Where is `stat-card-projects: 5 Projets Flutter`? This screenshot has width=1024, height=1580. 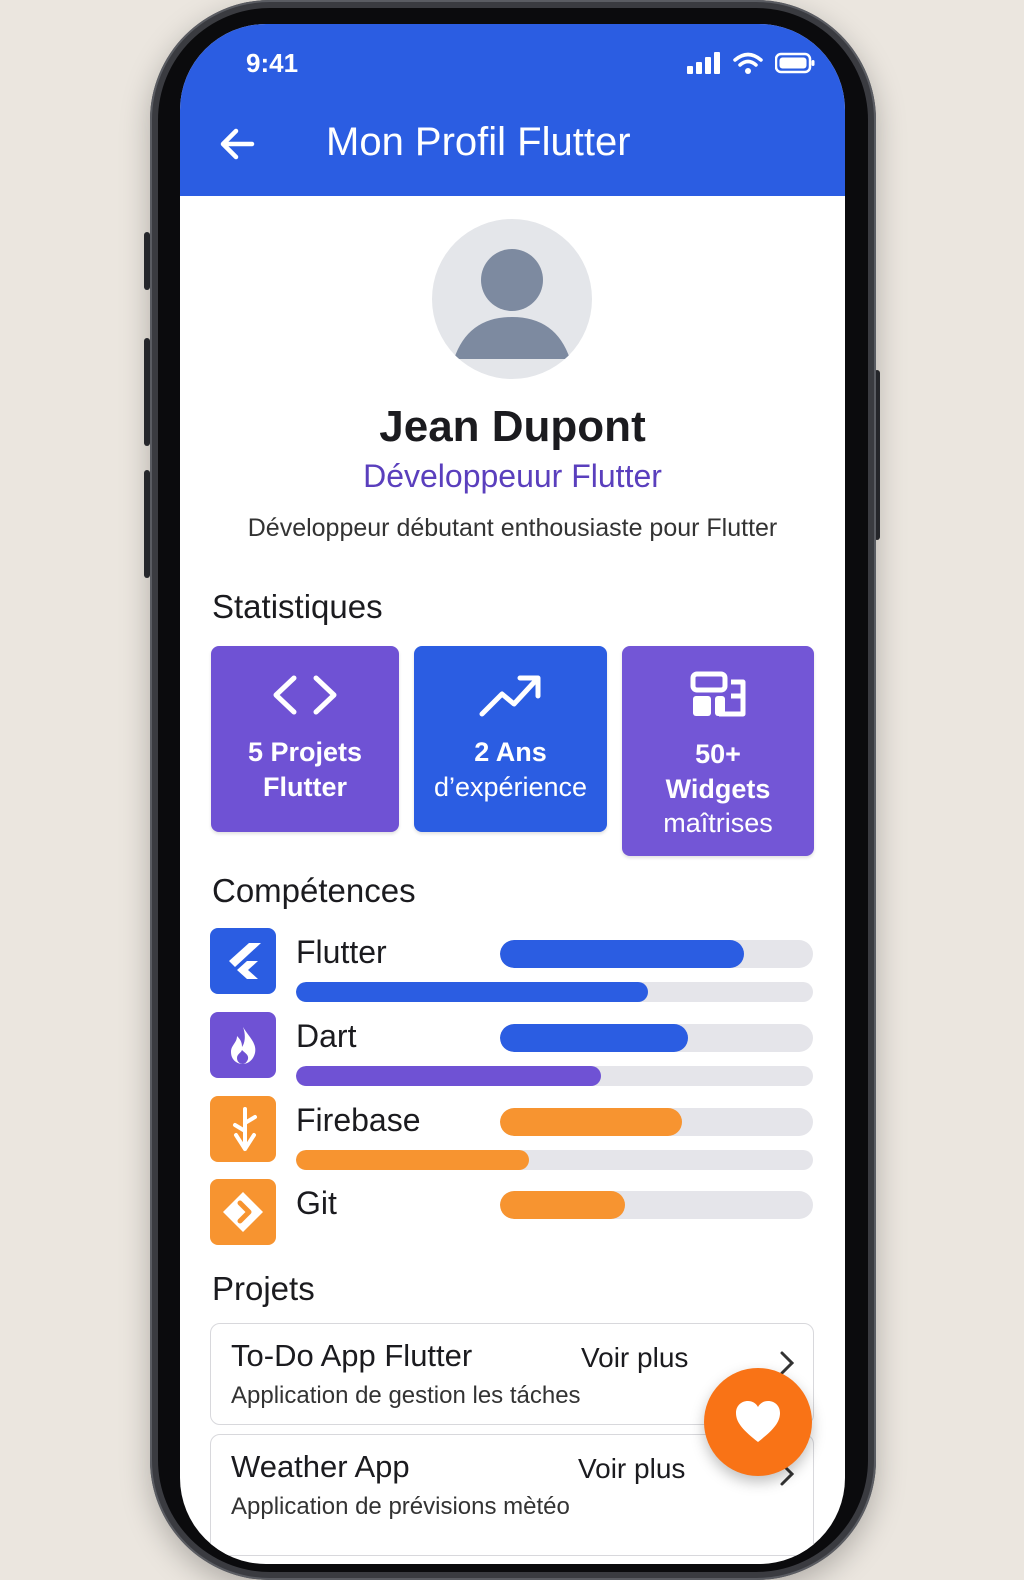
stat-card-projects: 5 Projets Flutter is located at coordinates (305, 739).